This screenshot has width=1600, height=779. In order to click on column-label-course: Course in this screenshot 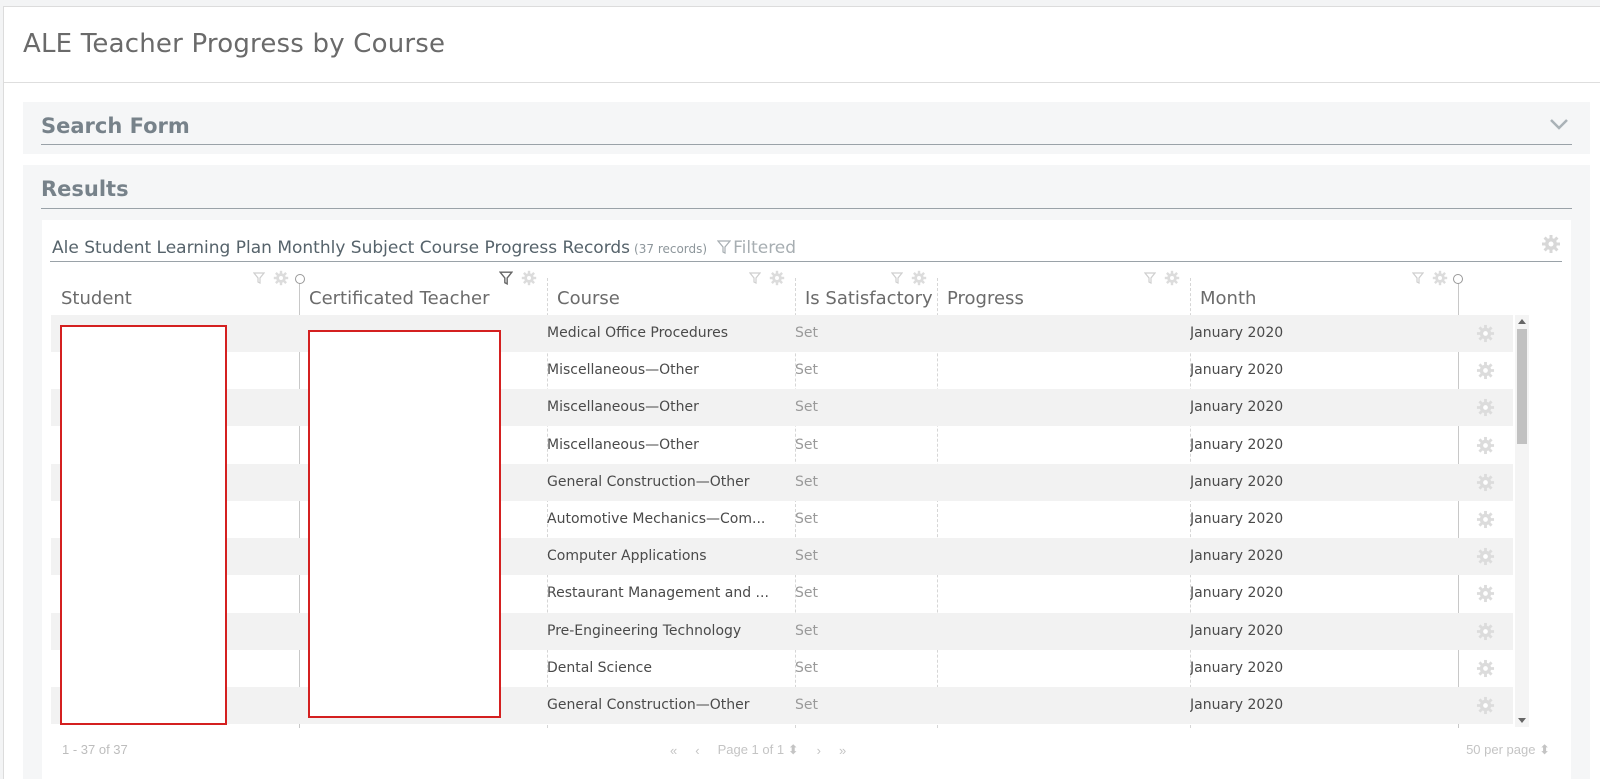, I will do `click(588, 298)`.